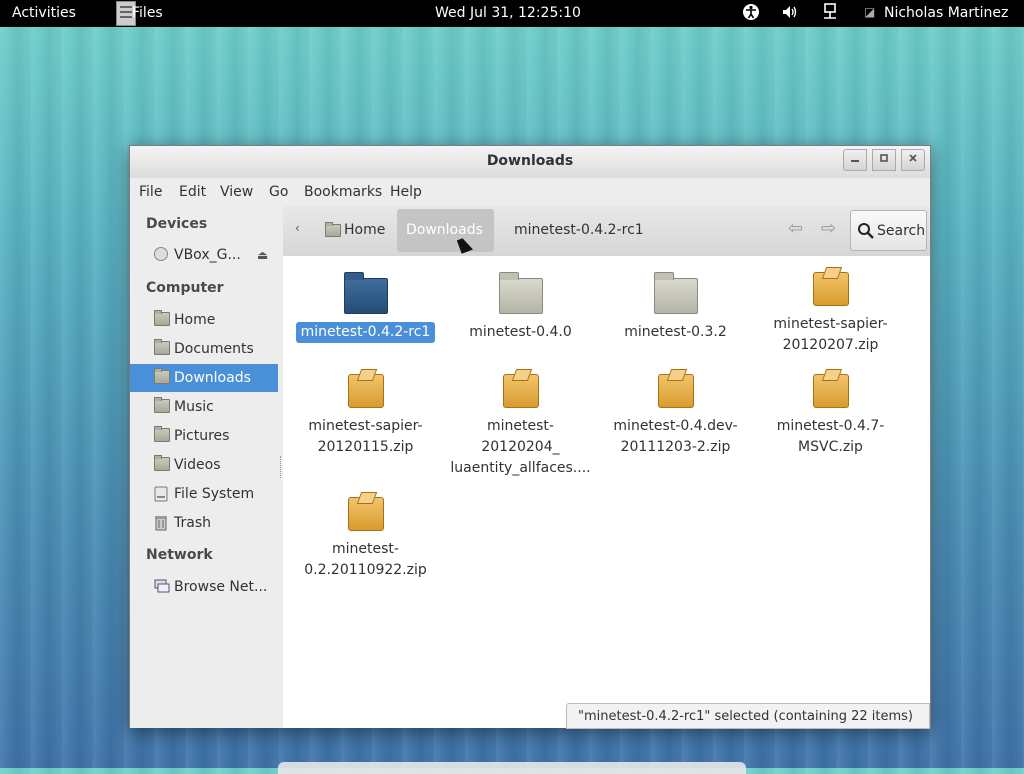 The height and width of the screenshot is (774, 1024). Describe the element at coordinates (520, 332) in the screenshot. I see `file-label: minetest-0.4.0` at that location.